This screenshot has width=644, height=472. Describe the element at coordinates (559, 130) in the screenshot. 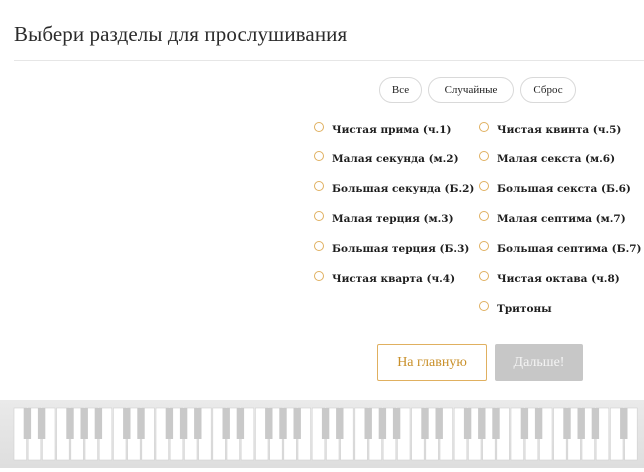

I see `interval-label: Чистая квинта (ч.5)` at that location.